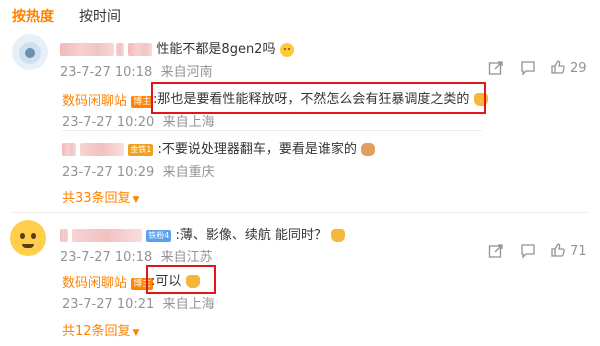  Describe the element at coordinates (159, 235) in the screenshot. I see `fan-badge: 铁粉4` at that location.